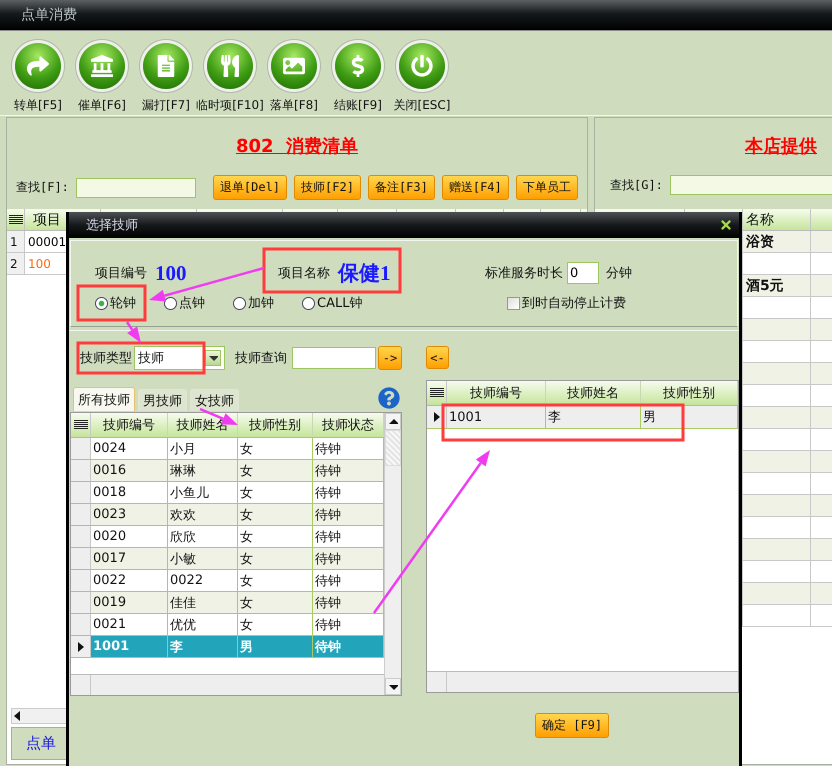 This screenshot has height=766, width=832. What do you see at coordinates (327, 187) in the screenshot?
I see `action-button: 技师[F2]` at bounding box center [327, 187].